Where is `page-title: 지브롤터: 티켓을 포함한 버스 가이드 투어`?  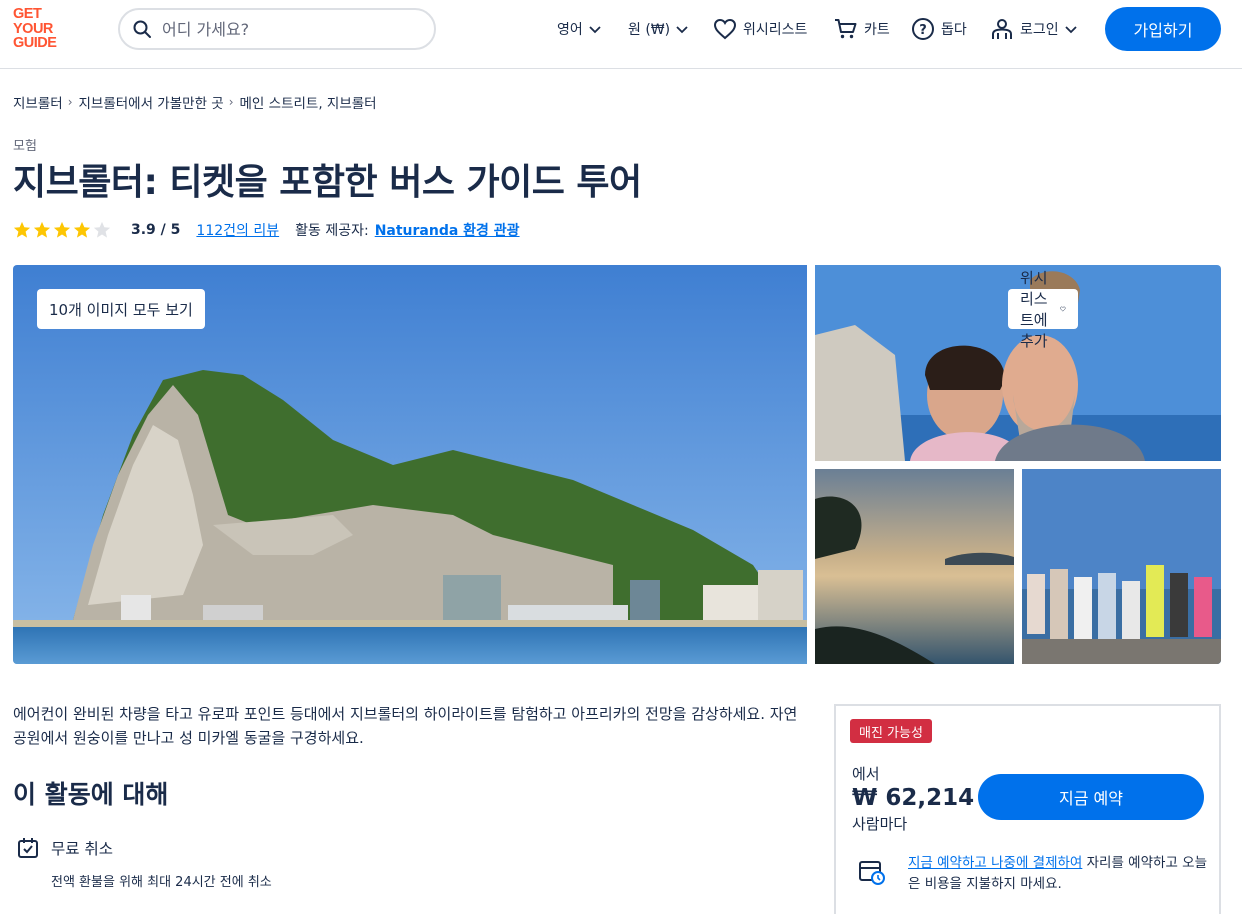
page-title: 지브롤터: 티켓을 포함한 버스 가이드 투어 is located at coordinates (327, 182).